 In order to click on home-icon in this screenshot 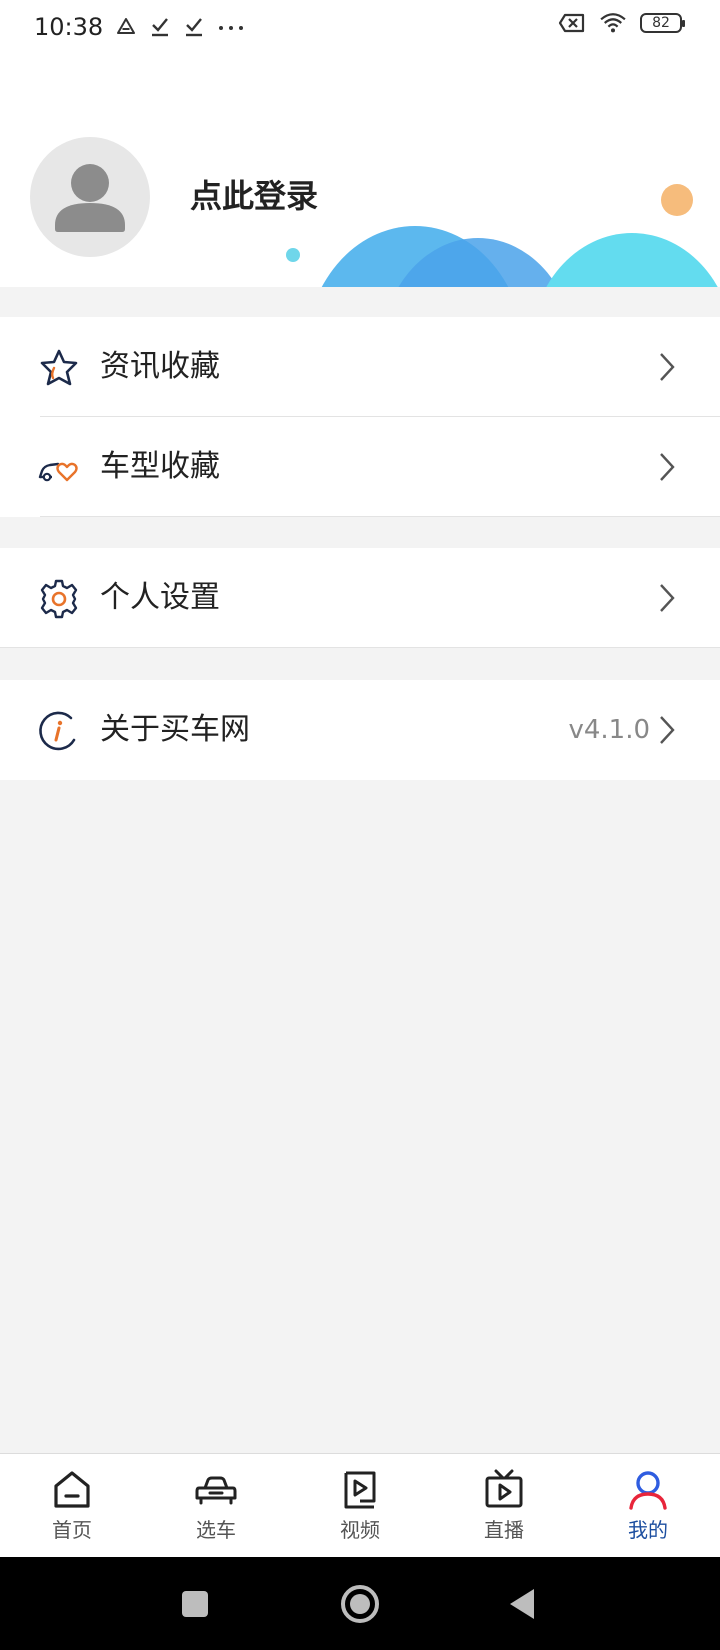, I will do `click(72, 1489)`.